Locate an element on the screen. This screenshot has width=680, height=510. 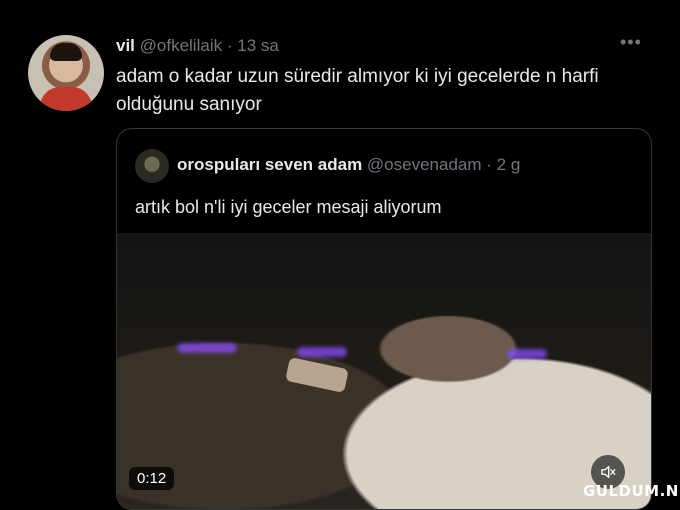
speaker-icon is located at coordinates (608, 472).